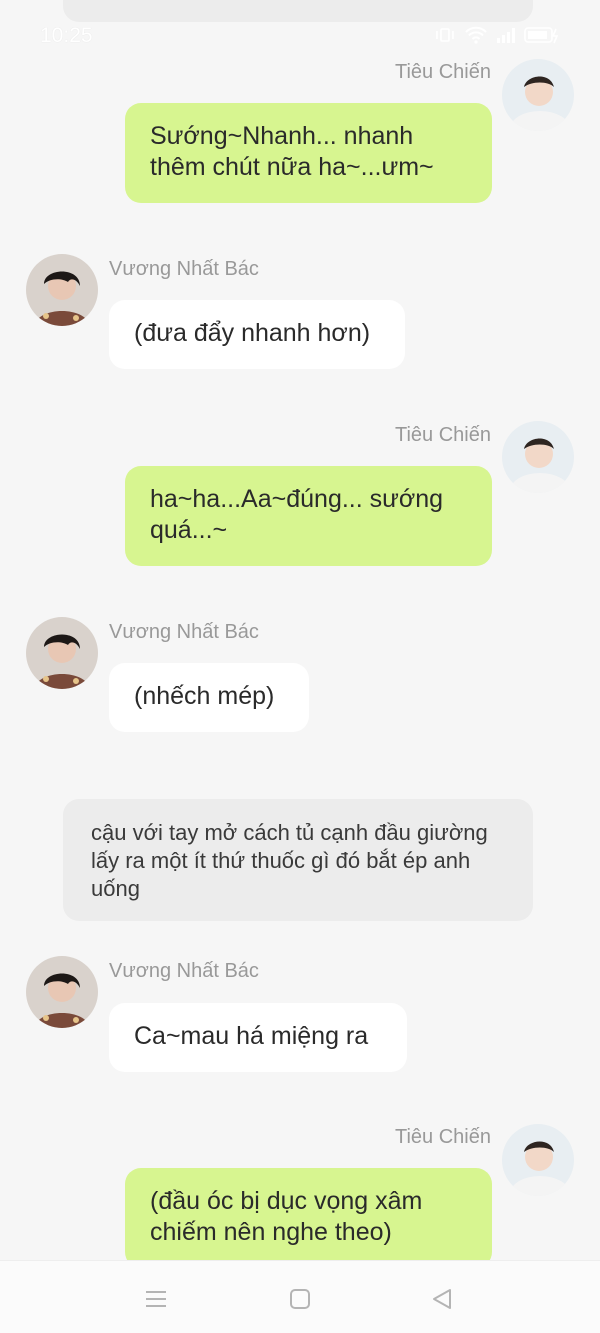 Image resolution: width=600 pixels, height=1333 pixels. What do you see at coordinates (258, 1037) in the screenshot?
I see `message-bubble: Ca~mau há miệng ra` at bounding box center [258, 1037].